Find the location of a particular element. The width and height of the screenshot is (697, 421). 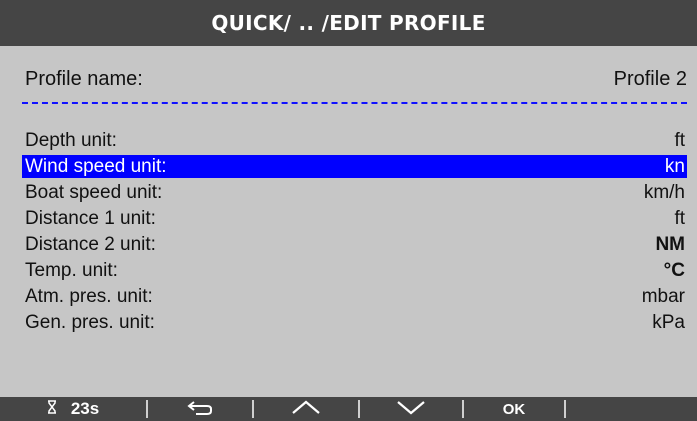

chevron-down-icon is located at coordinates (411, 409).